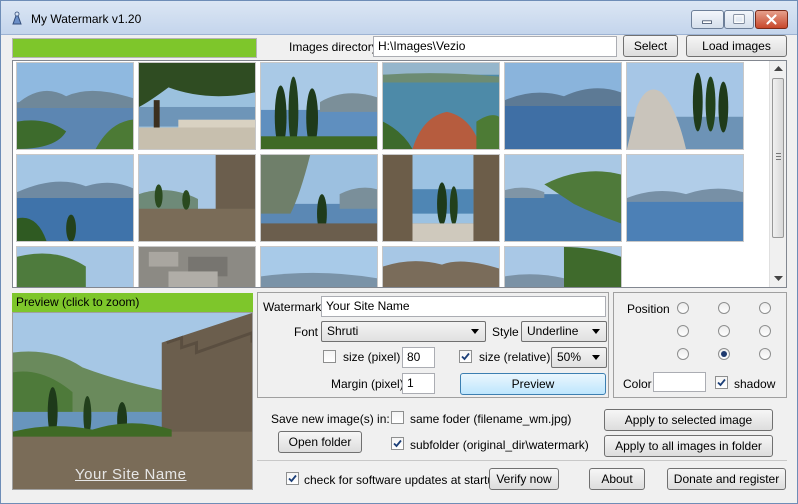 Image resolution: width=798 pixels, height=504 pixels. What do you see at coordinates (397, 417) in the screenshot?
I see `same-folder-checkbox` at bounding box center [397, 417].